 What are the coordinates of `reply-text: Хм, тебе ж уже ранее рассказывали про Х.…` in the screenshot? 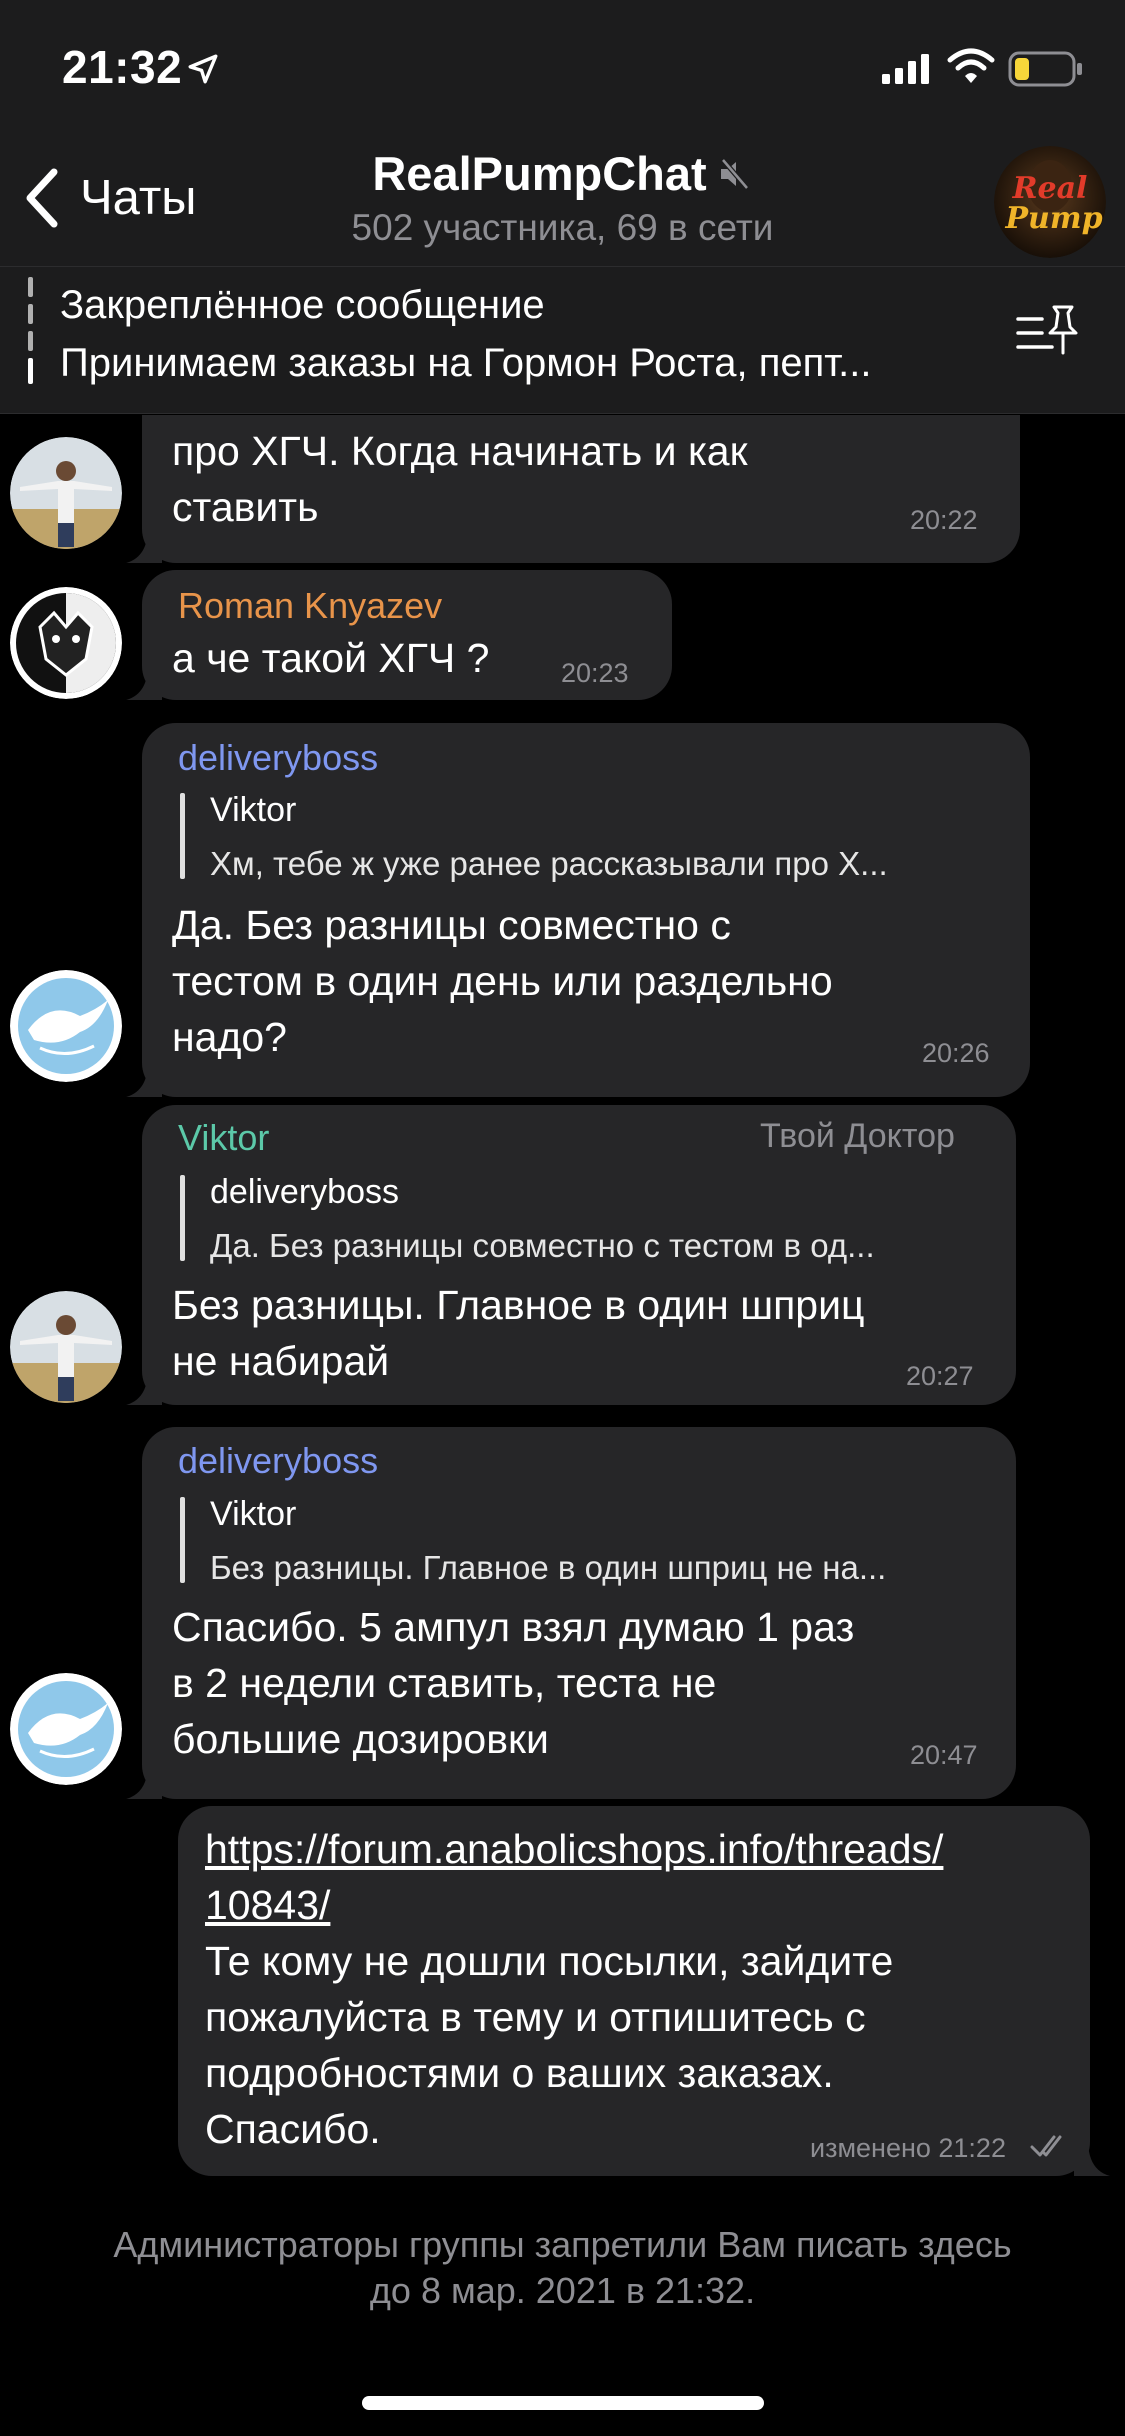 It's located at (549, 864).